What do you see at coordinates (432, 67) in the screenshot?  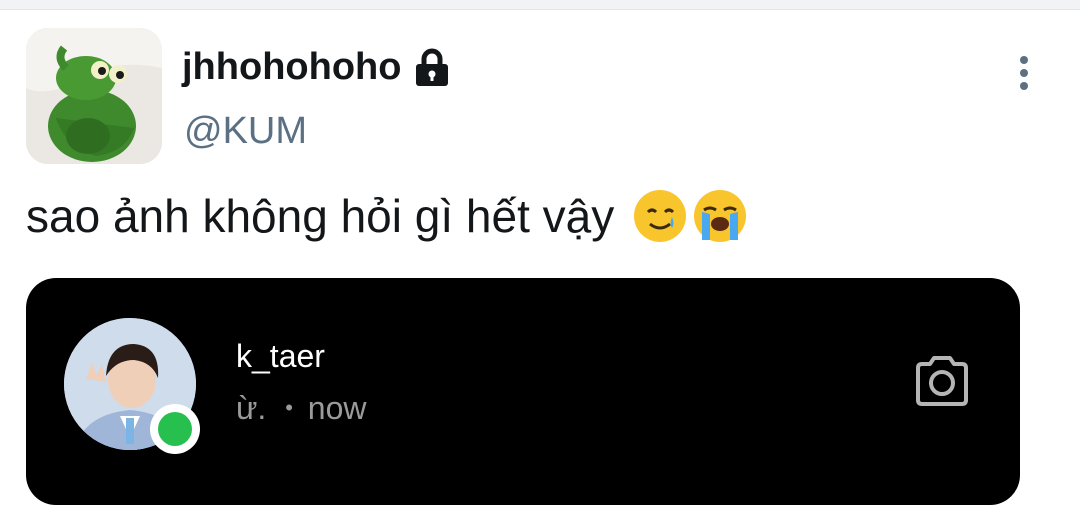 I see `lock-icon` at bounding box center [432, 67].